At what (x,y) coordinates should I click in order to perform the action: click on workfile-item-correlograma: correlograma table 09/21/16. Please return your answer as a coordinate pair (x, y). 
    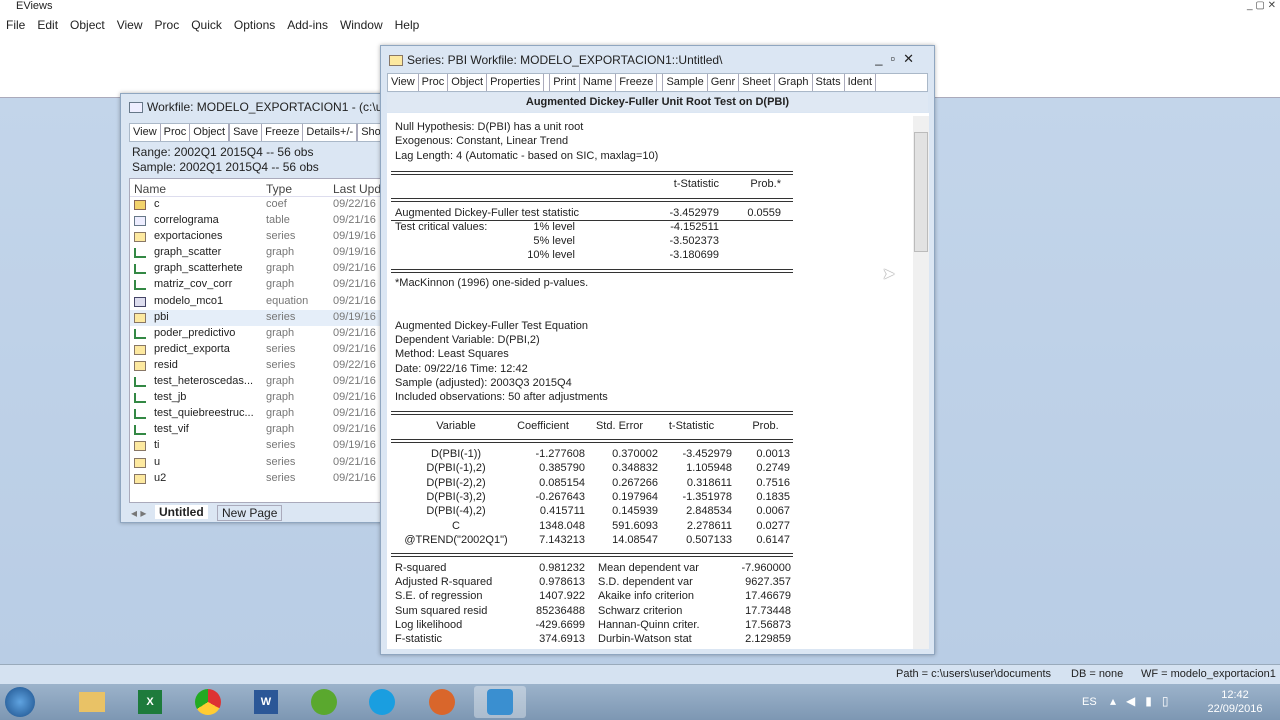
    Looking at the image, I should click on (260, 221).